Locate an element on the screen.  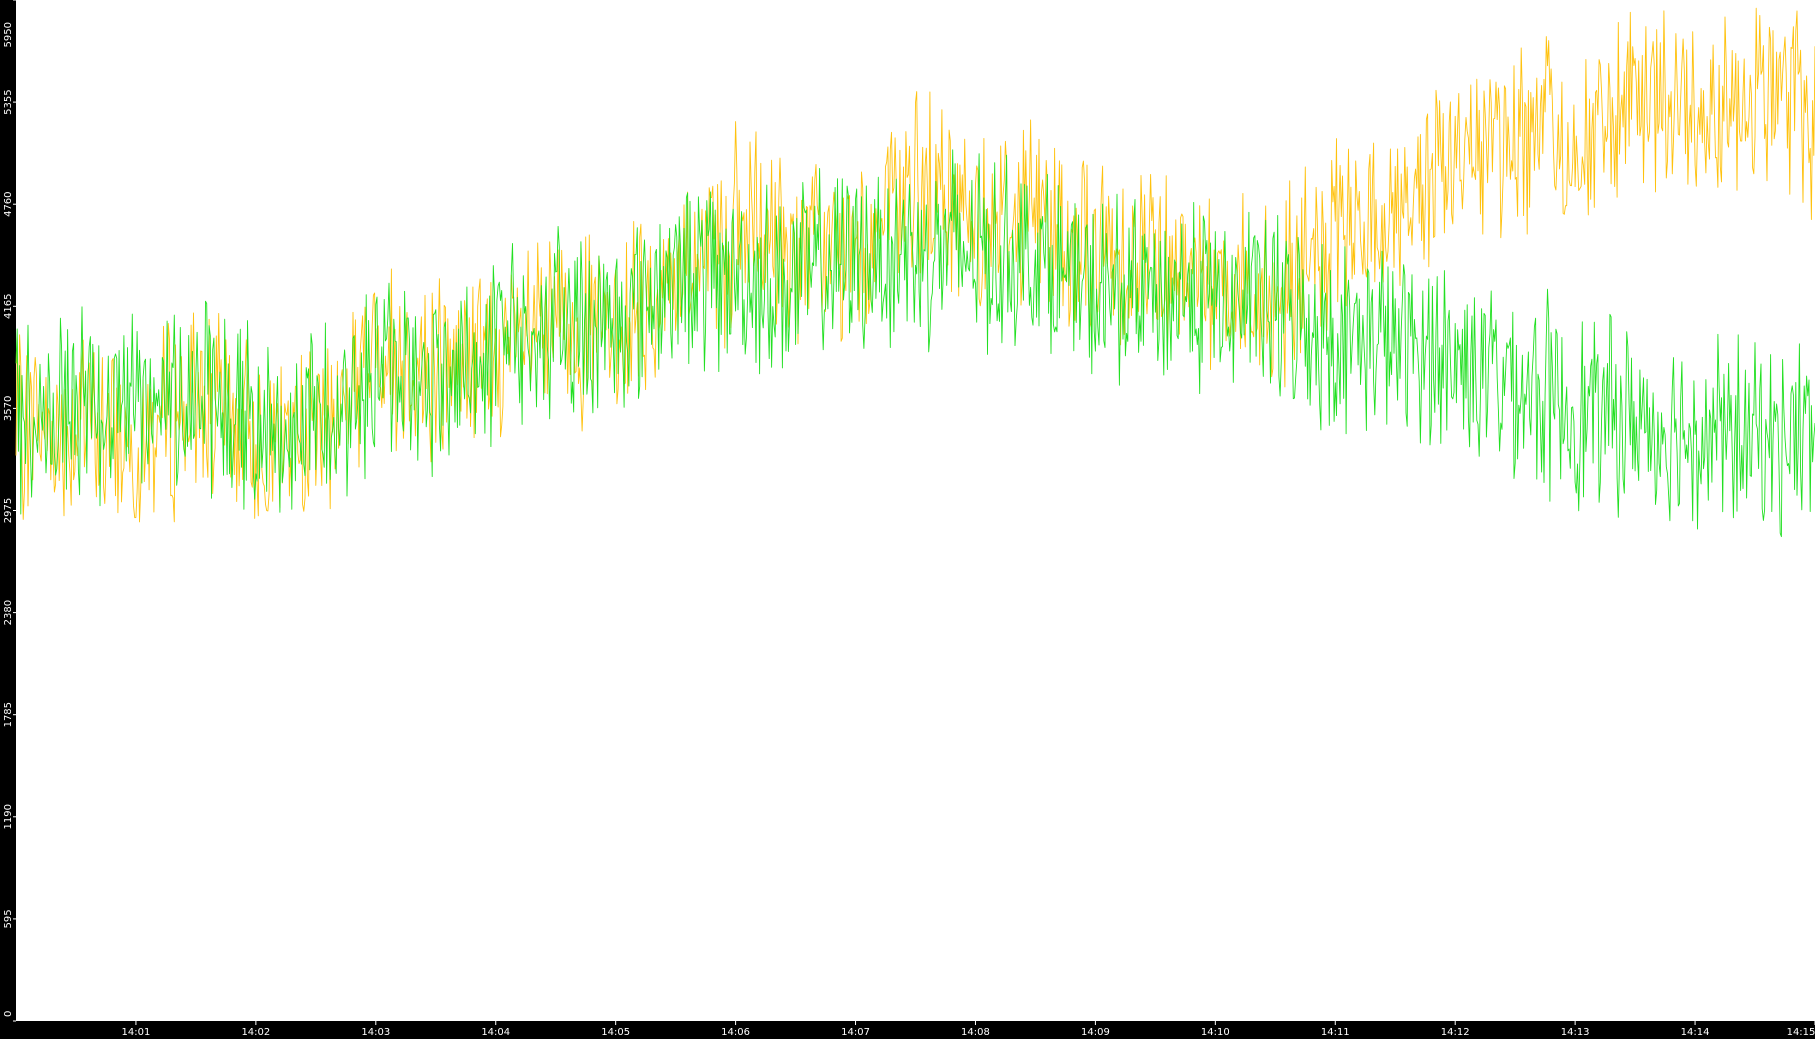
y-tick-label: 2975 is located at coordinates (8, 510).